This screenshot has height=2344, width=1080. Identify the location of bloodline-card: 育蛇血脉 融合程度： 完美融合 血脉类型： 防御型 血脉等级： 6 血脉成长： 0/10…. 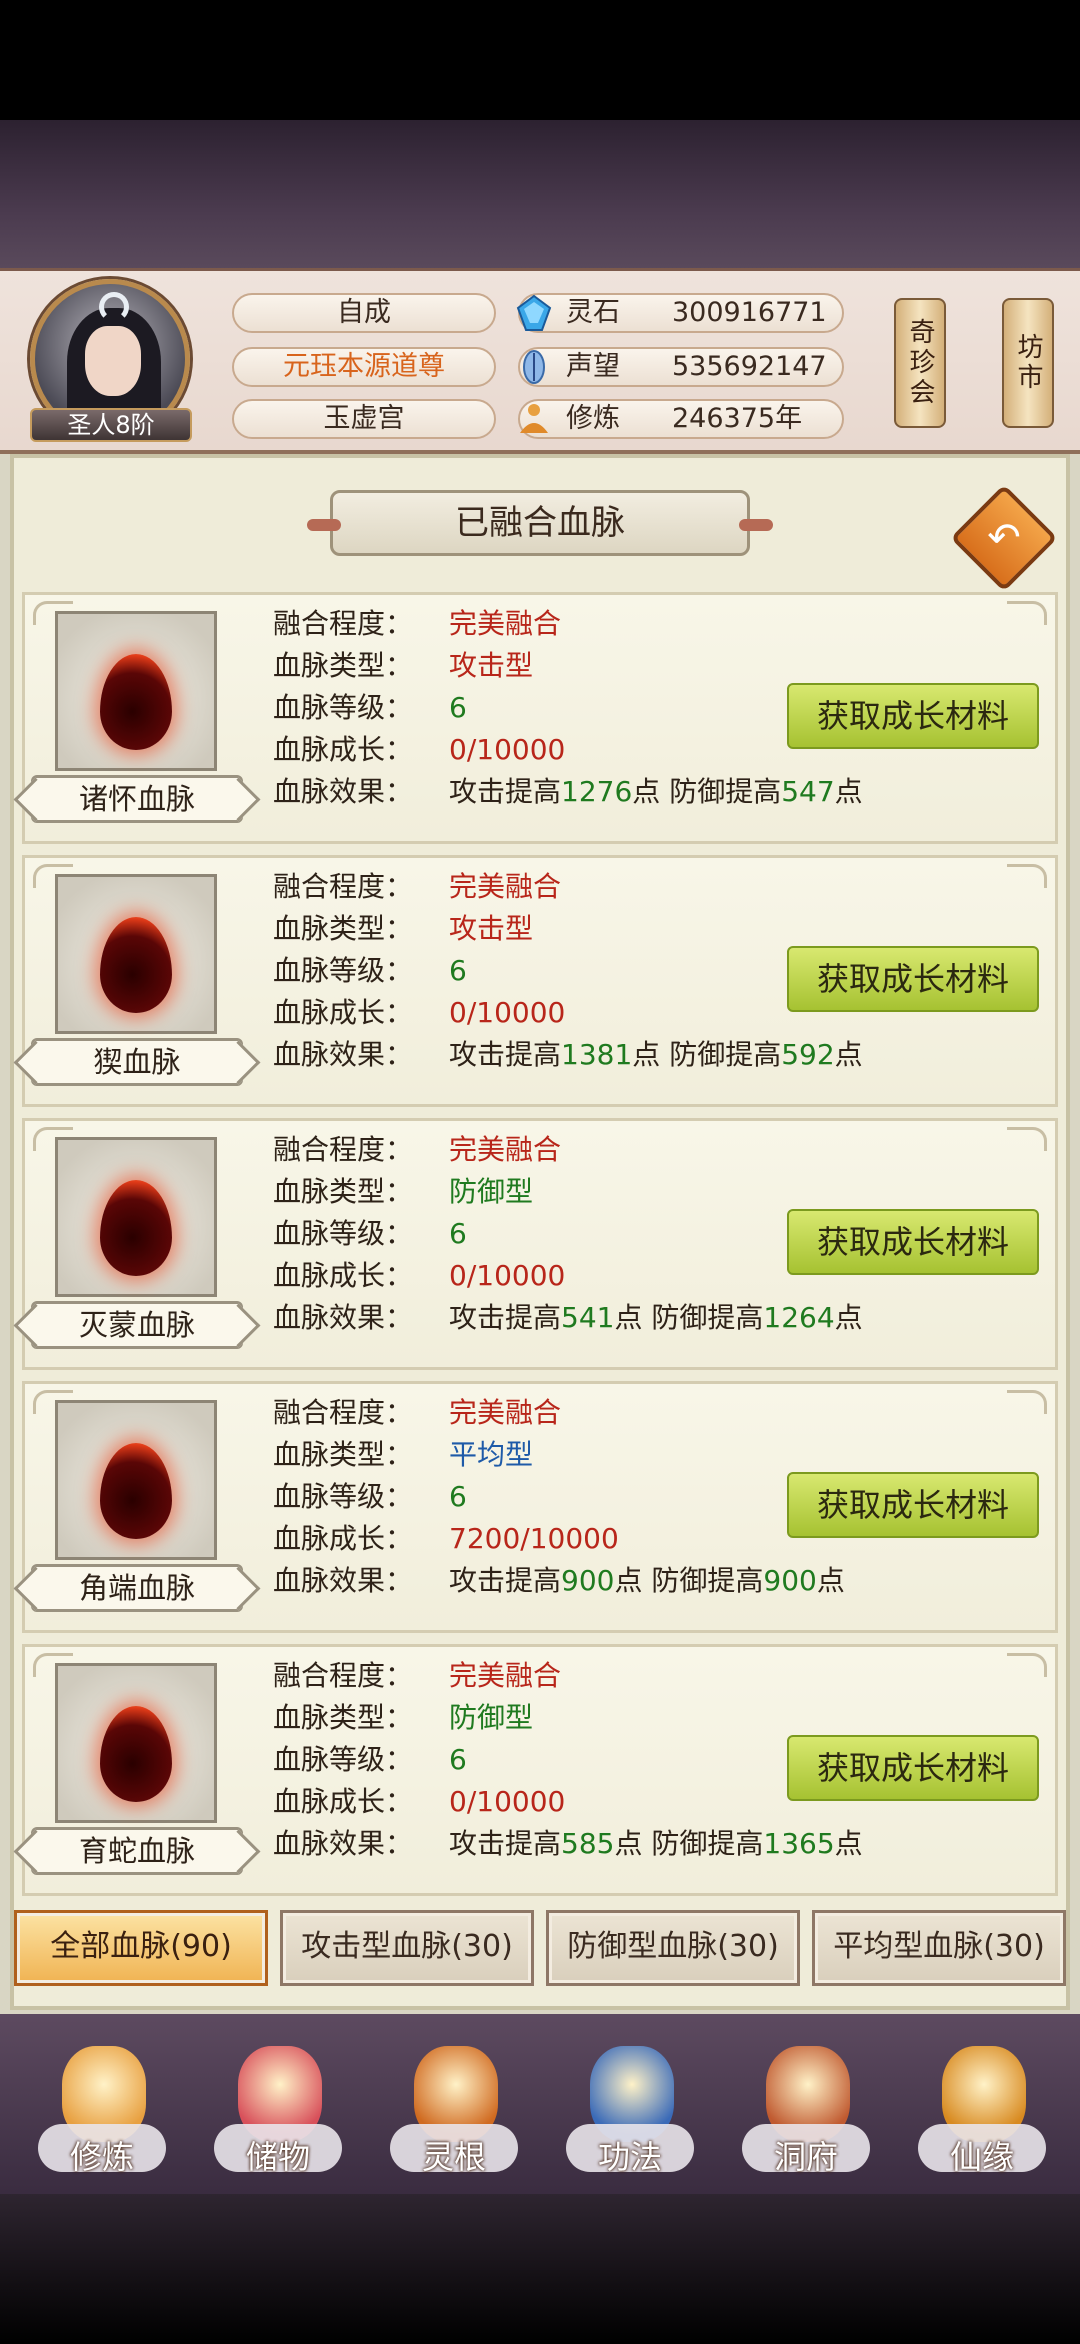
(540, 1770).